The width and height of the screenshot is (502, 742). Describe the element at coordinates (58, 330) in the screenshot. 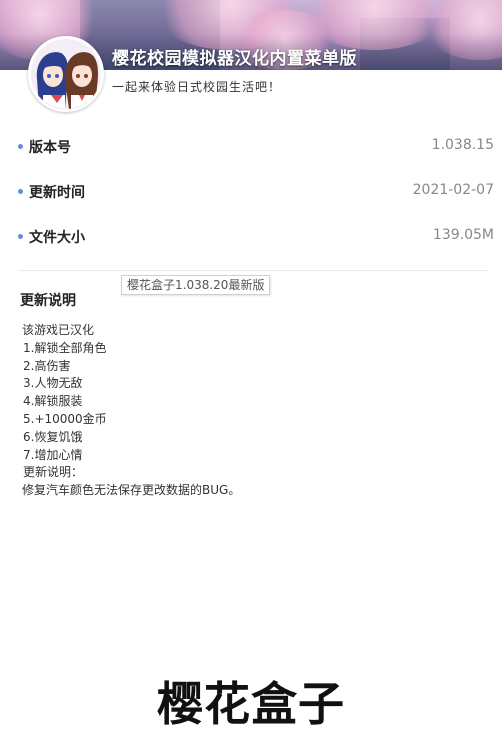

I see `note-line: 该游戏已汉化` at that location.